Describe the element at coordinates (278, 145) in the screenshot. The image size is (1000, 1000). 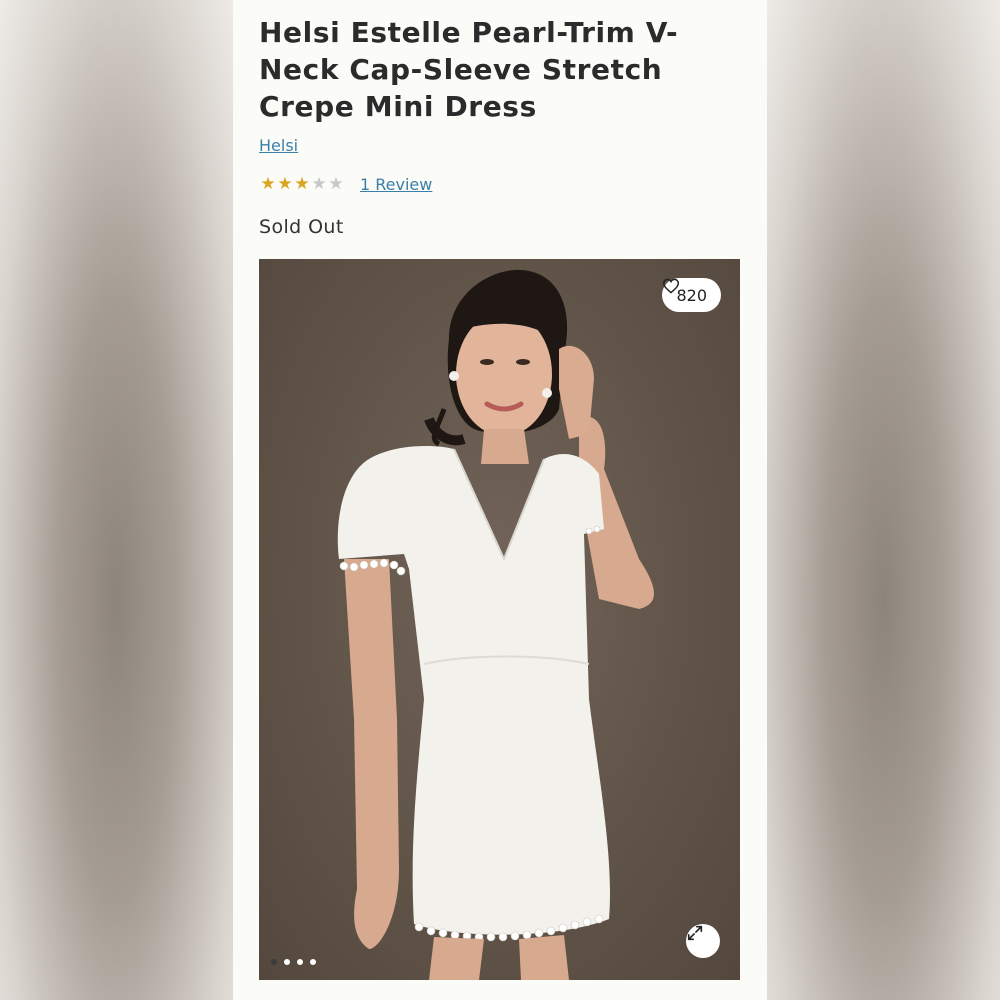
I see `brand-link: Helsi` at that location.